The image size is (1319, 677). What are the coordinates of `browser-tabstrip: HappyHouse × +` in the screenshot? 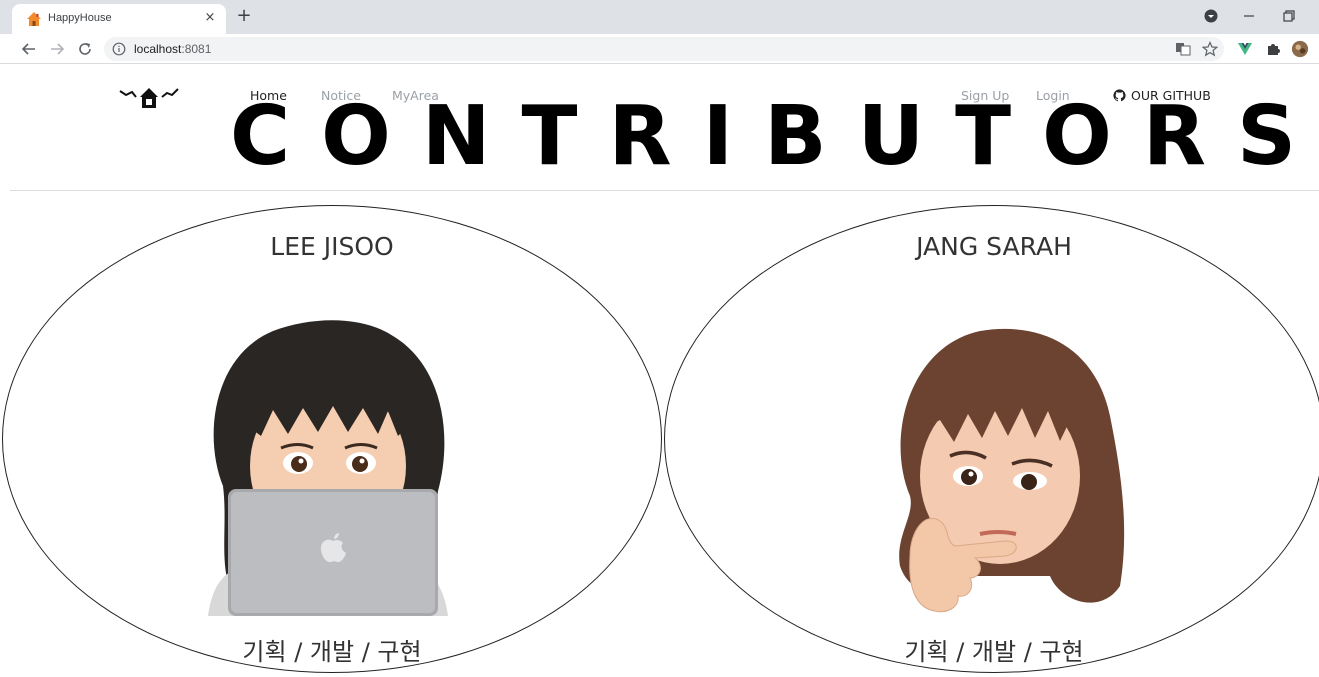 It's located at (659, 17).